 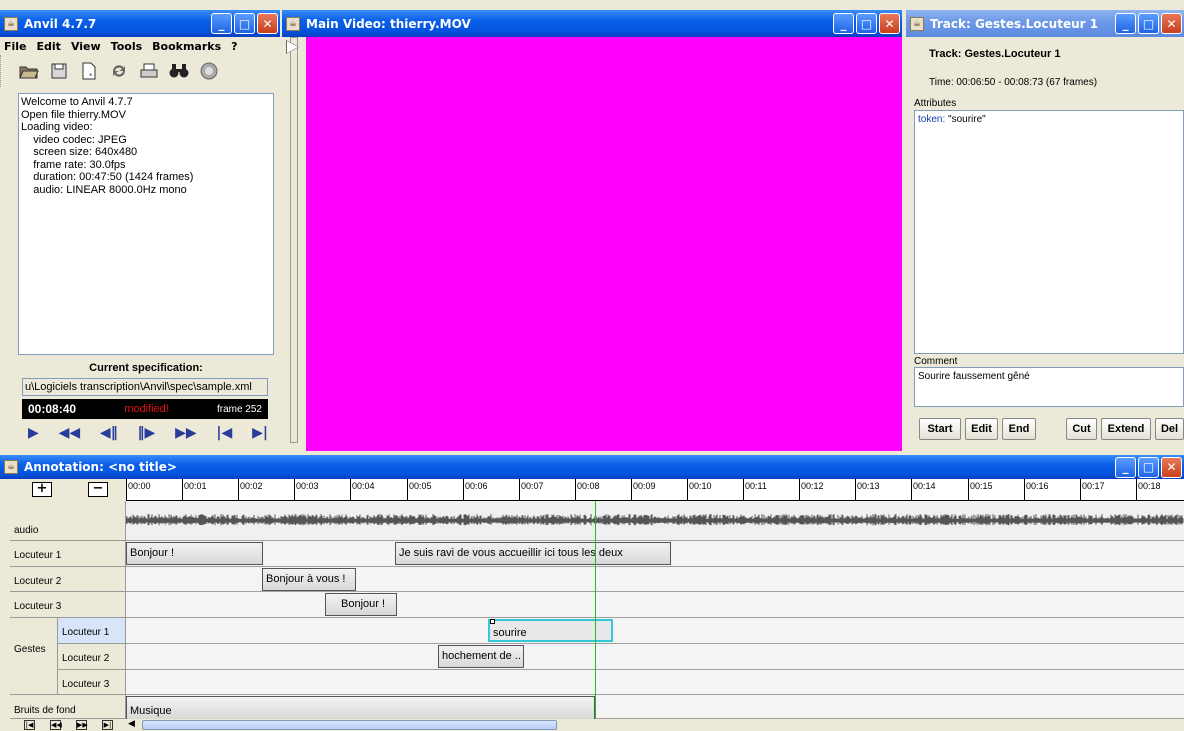 What do you see at coordinates (251, 486) in the screenshot?
I see `ruler-tick-label: 00:02` at bounding box center [251, 486].